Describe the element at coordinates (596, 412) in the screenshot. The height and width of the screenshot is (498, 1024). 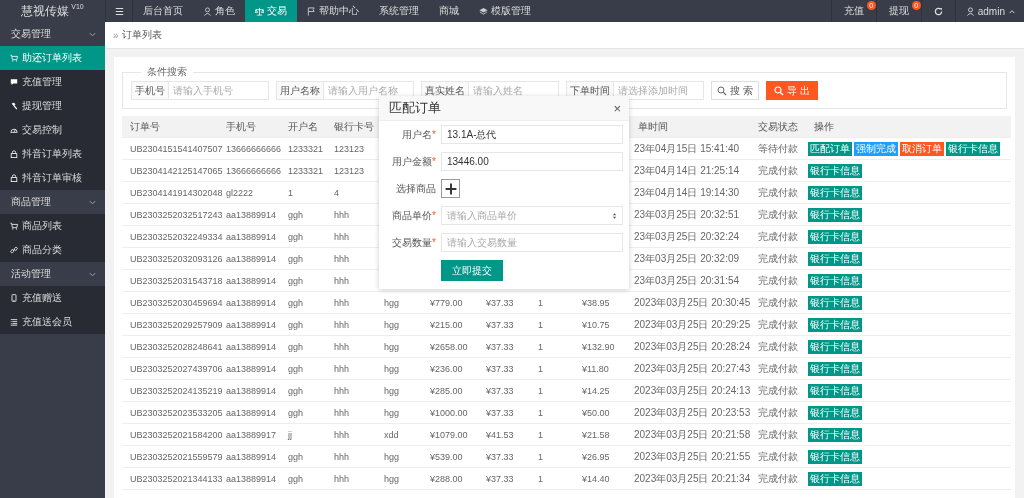
I see `amount-cell-text: ¥50.00` at that location.